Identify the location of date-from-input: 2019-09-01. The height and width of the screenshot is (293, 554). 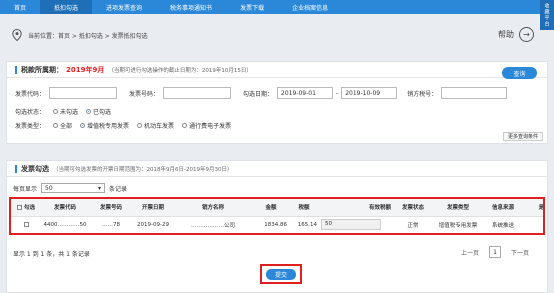
(305, 93).